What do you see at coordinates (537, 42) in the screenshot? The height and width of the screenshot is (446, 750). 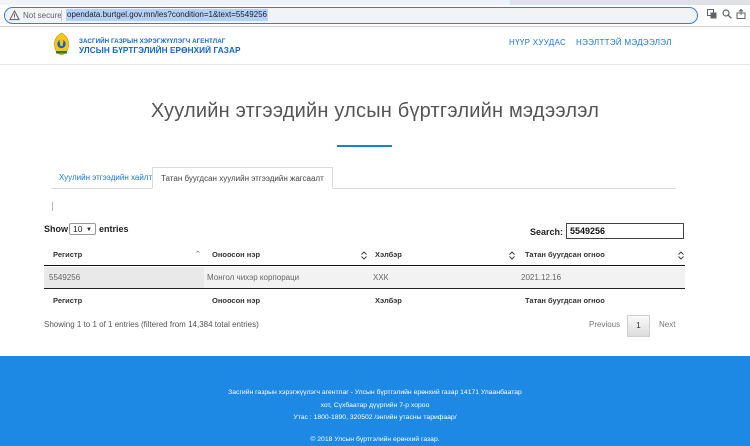 I see `nav-home-link: НҮҮР ХУУДАС` at bounding box center [537, 42].